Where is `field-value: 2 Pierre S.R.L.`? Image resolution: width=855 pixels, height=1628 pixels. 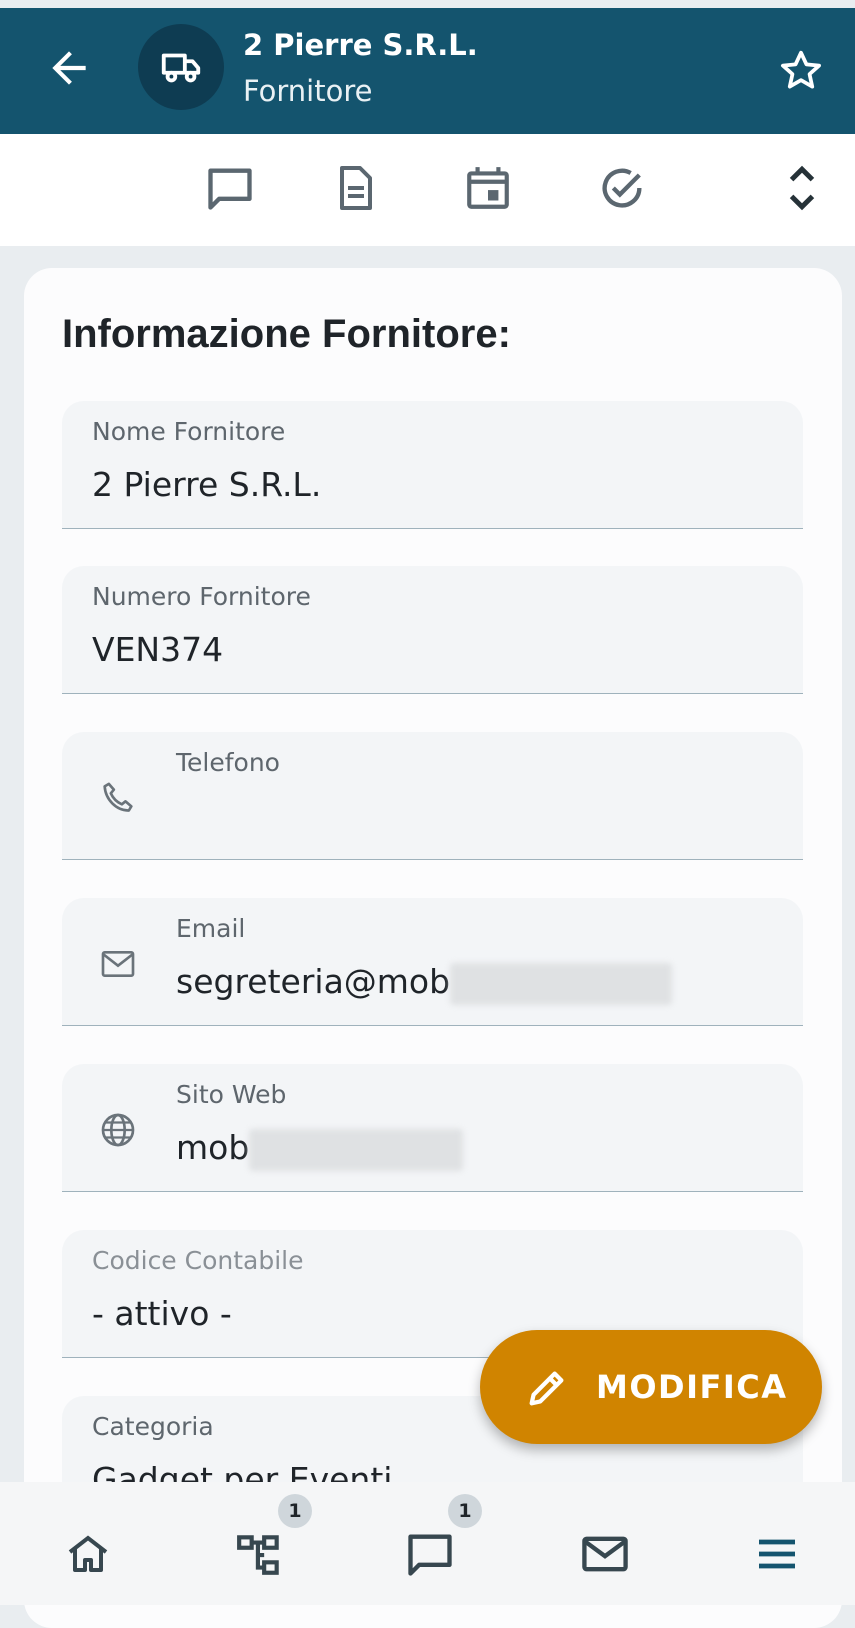 field-value: 2 Pierre S.R.L. is located at coordinates (207, 484).